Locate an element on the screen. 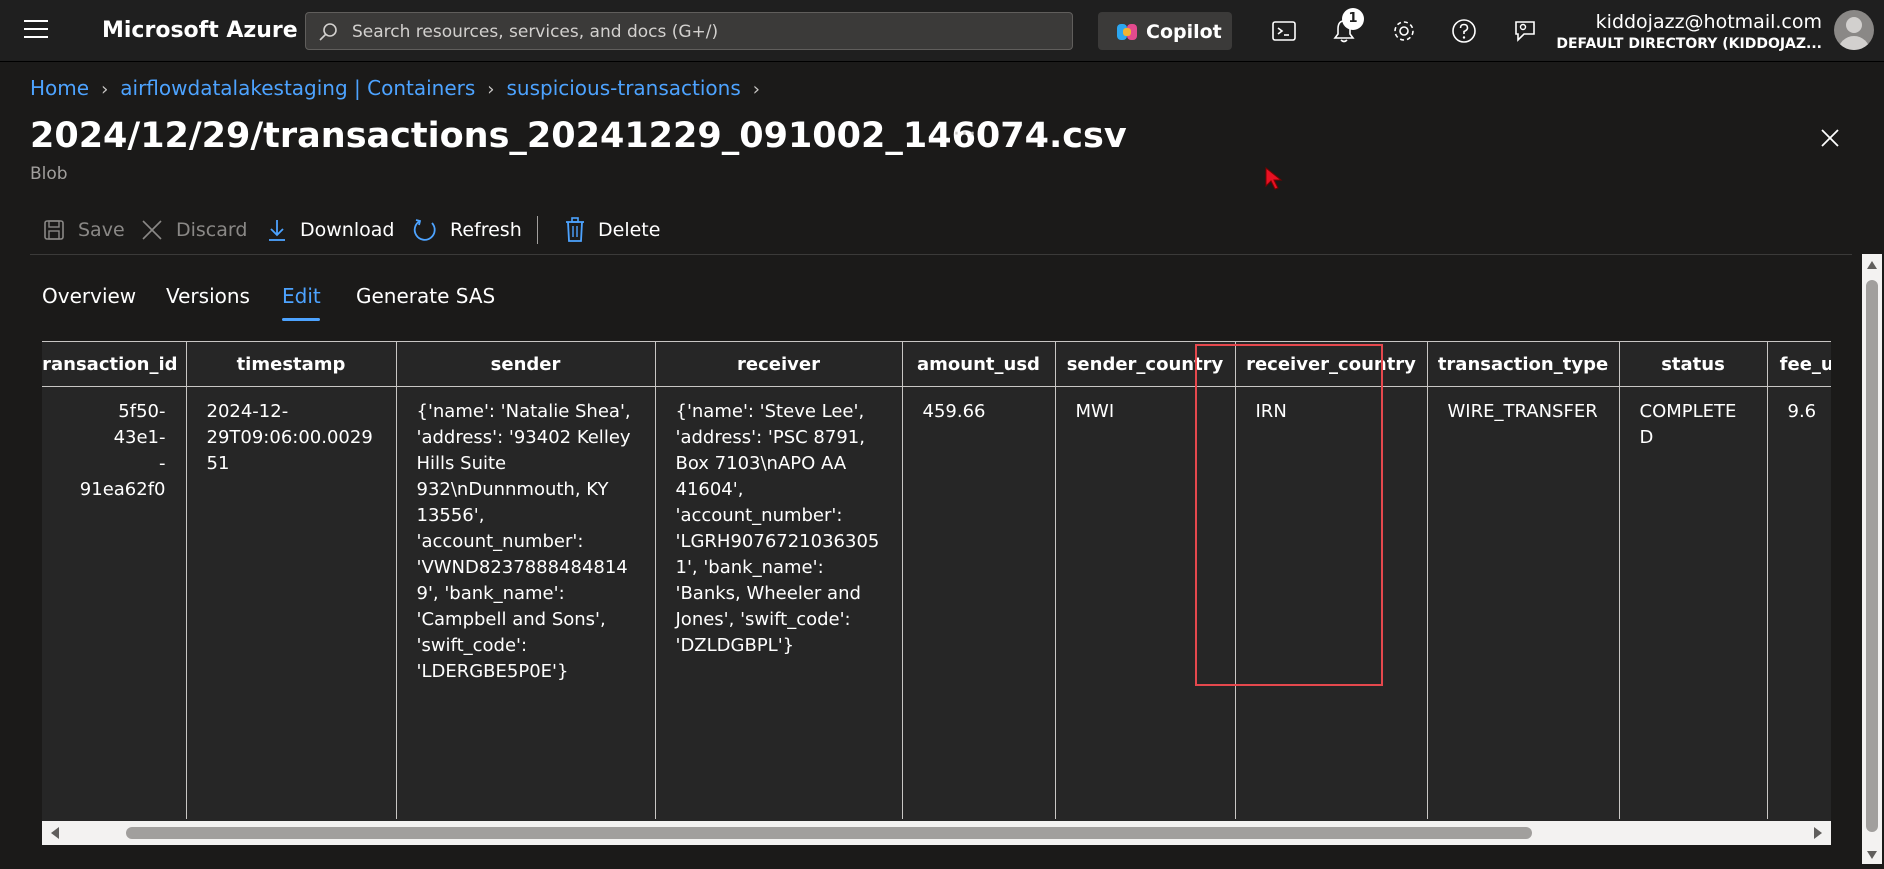 This screenshot has width=1884, height=869. tab-overview: Overview is located at coordinates (89, 296).